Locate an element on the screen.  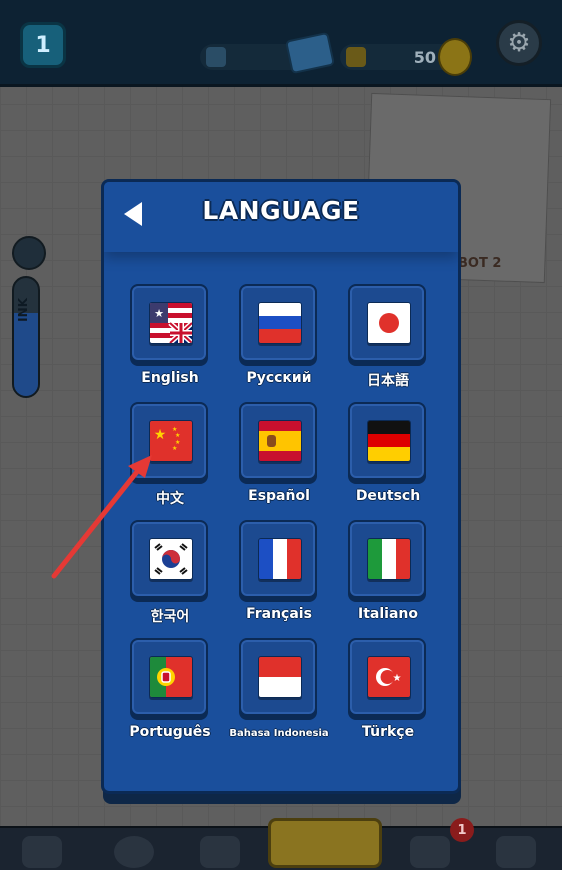
nav-locked-icon is located at coordinates (220, 852).